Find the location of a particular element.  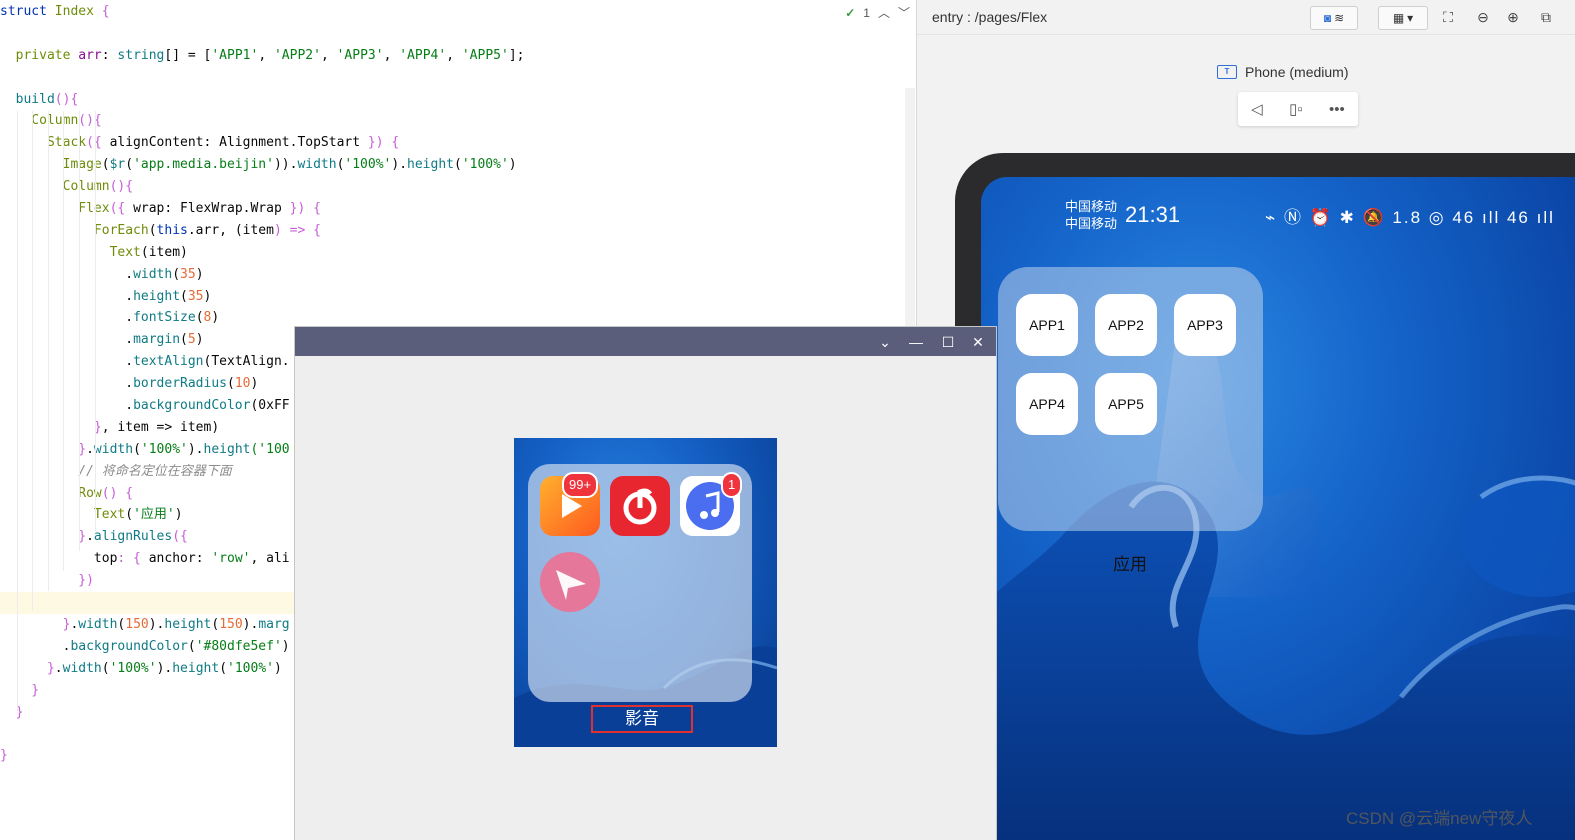

code-token: string is located at coordinates (141, 55).